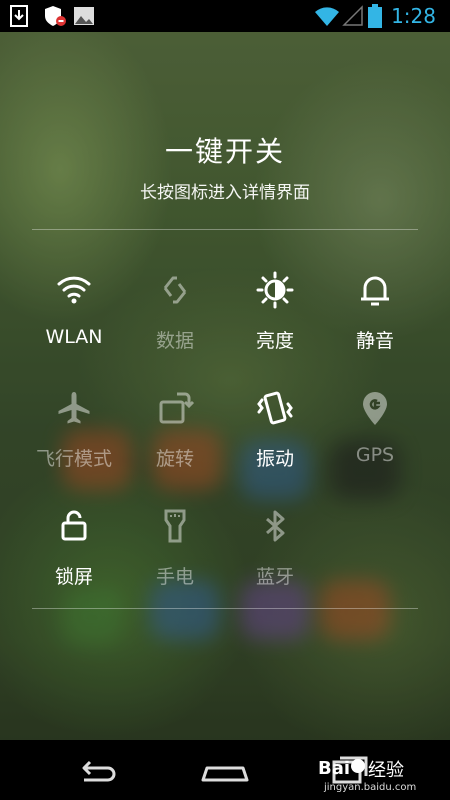 The width and height of the screenshot is (450, 800). I want to click on rotate-icon, so click(175, 408).